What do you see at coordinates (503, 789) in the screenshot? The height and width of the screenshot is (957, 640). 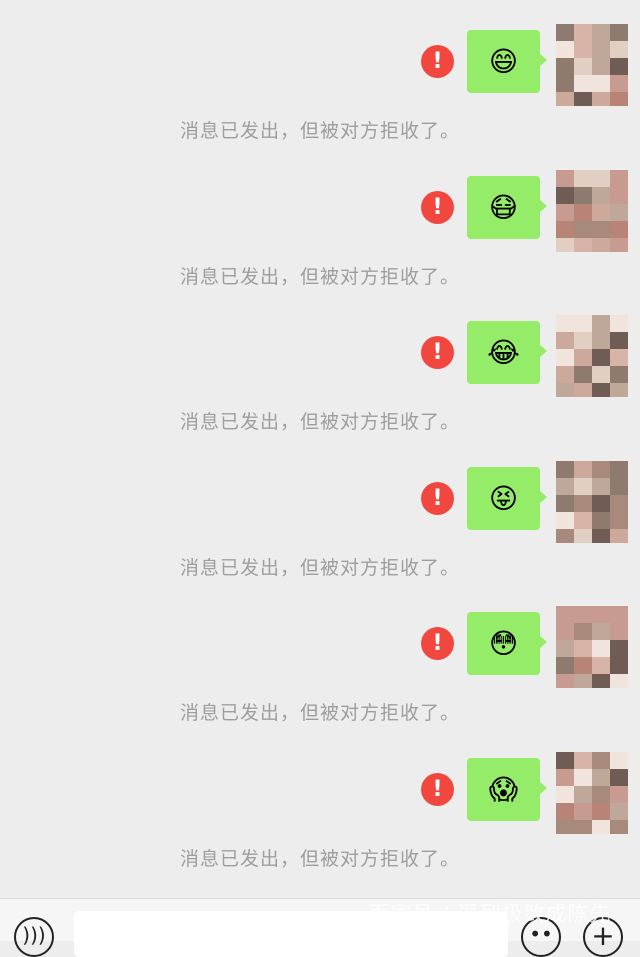 I see `face-screaming-in-fear-emoji: 😱` at bounding box center [503, 789].